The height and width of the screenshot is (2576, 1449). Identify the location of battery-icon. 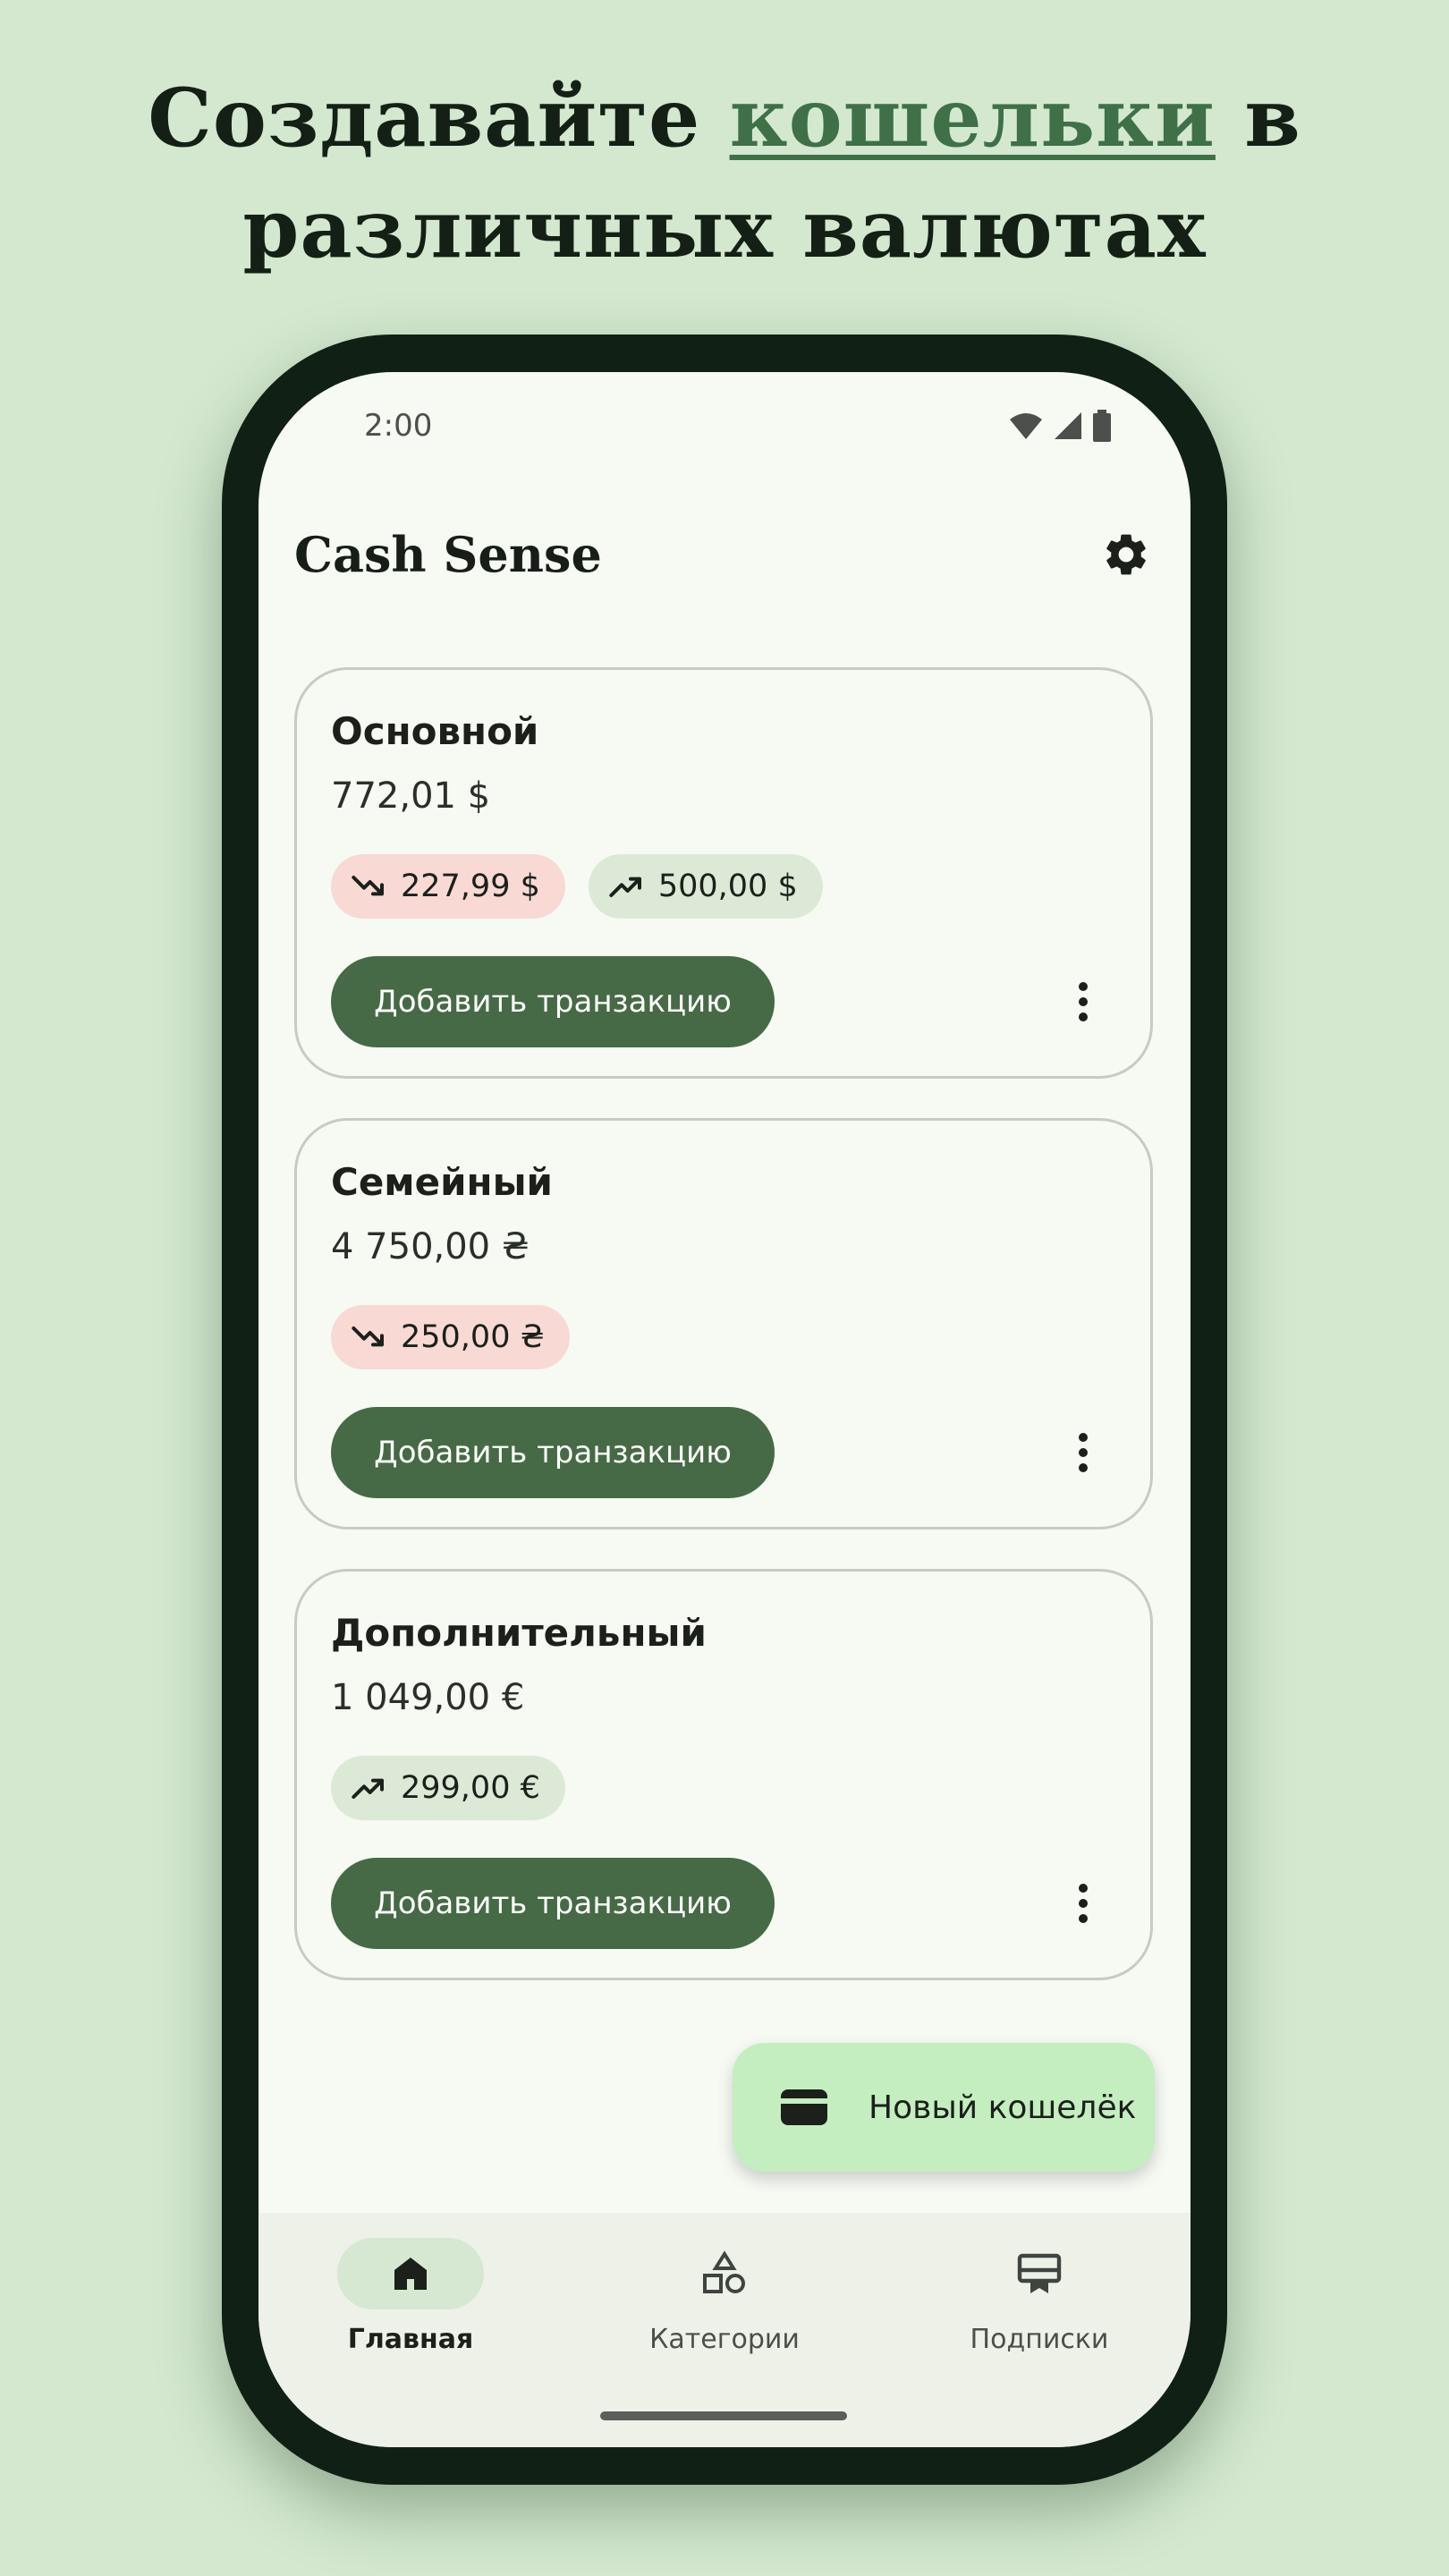
(1102, 426).